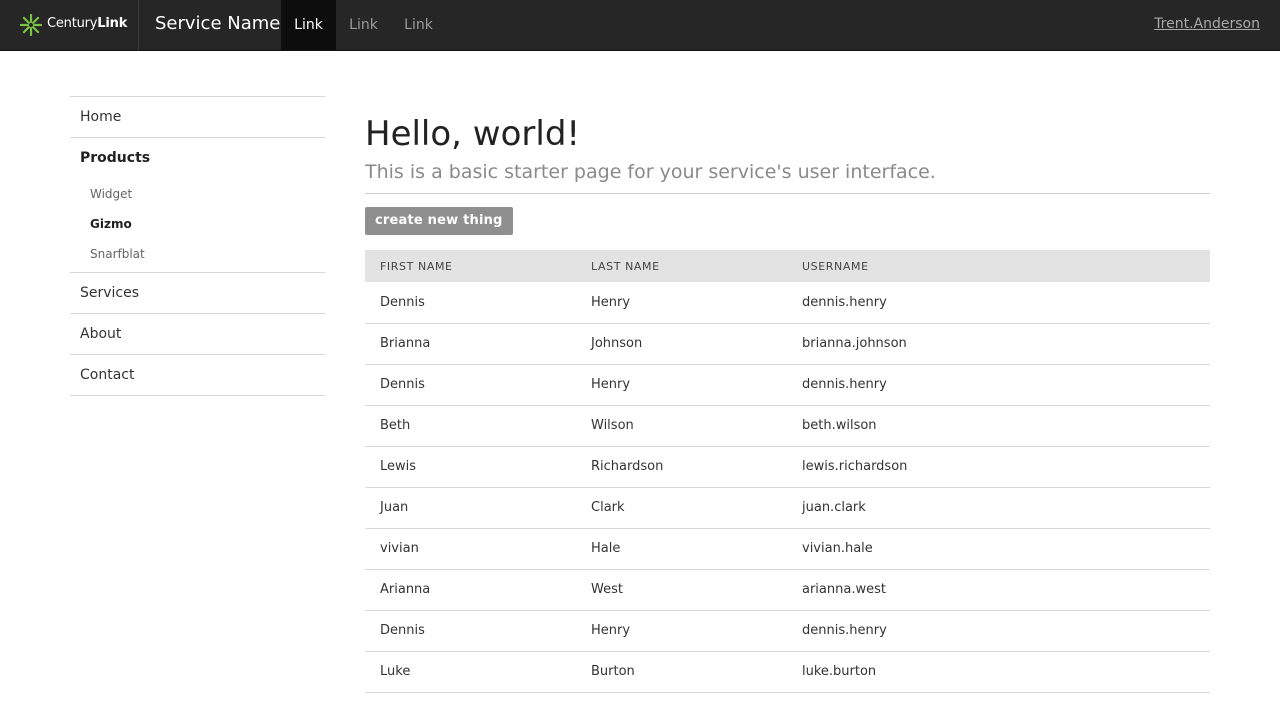  What do you see at coordinates (608, 507) in the screenshot?
I see `last-name-cell: Clark` at bounding box center [608, 507].